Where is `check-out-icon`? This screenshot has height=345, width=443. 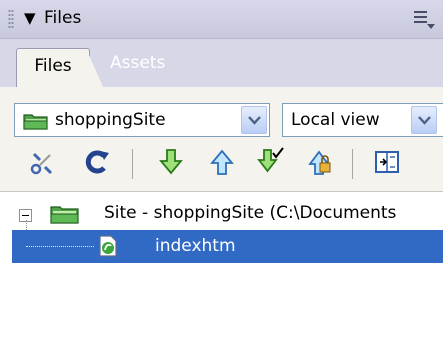
check-out-icon is located at coordinates (271, 162).